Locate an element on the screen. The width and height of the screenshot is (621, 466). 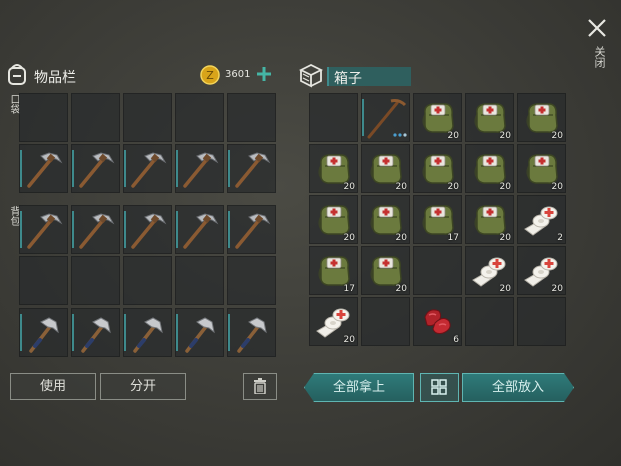
coin-count: 3601 is located at coordinates (238, 74).